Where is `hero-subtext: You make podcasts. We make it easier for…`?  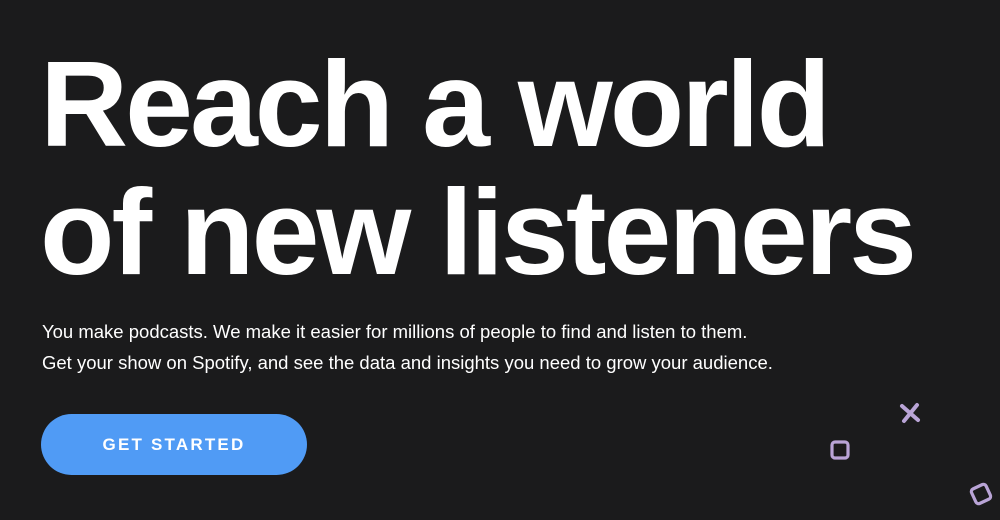
hero-subtext: You make podcasts. We make it easier for… is located at coordinates (407, 347).